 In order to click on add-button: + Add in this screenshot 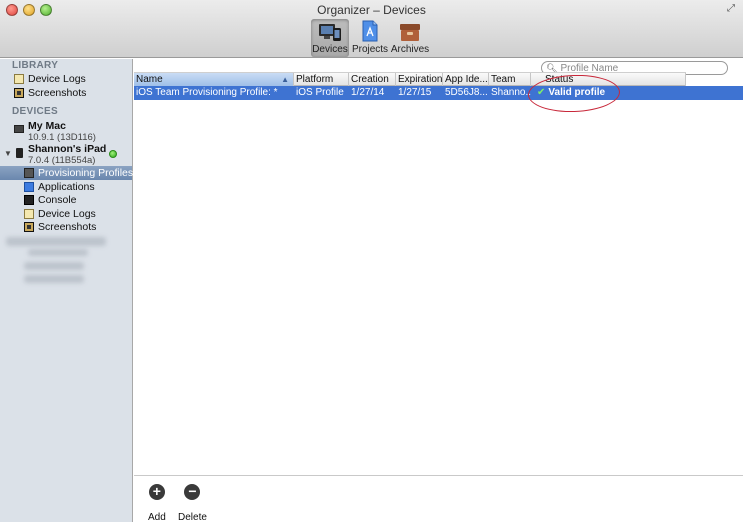, I will do `click(157, 503)`.